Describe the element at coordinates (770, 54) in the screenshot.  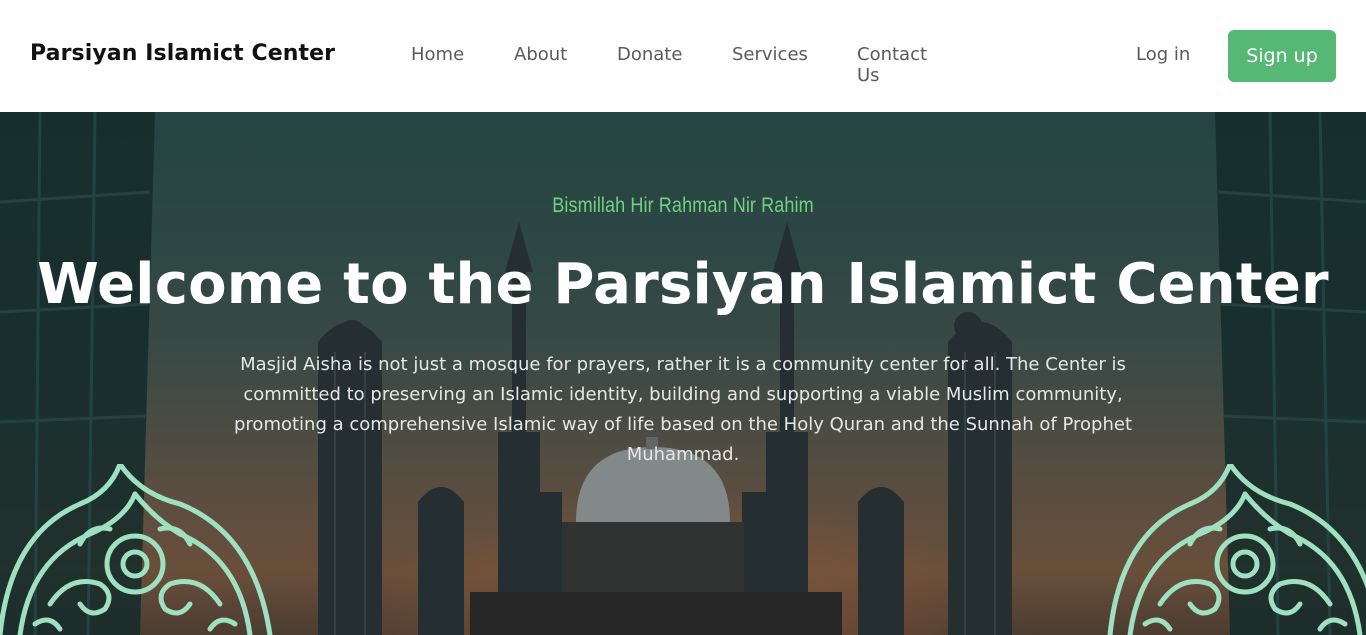
I see `nav-services: Services` at that location.